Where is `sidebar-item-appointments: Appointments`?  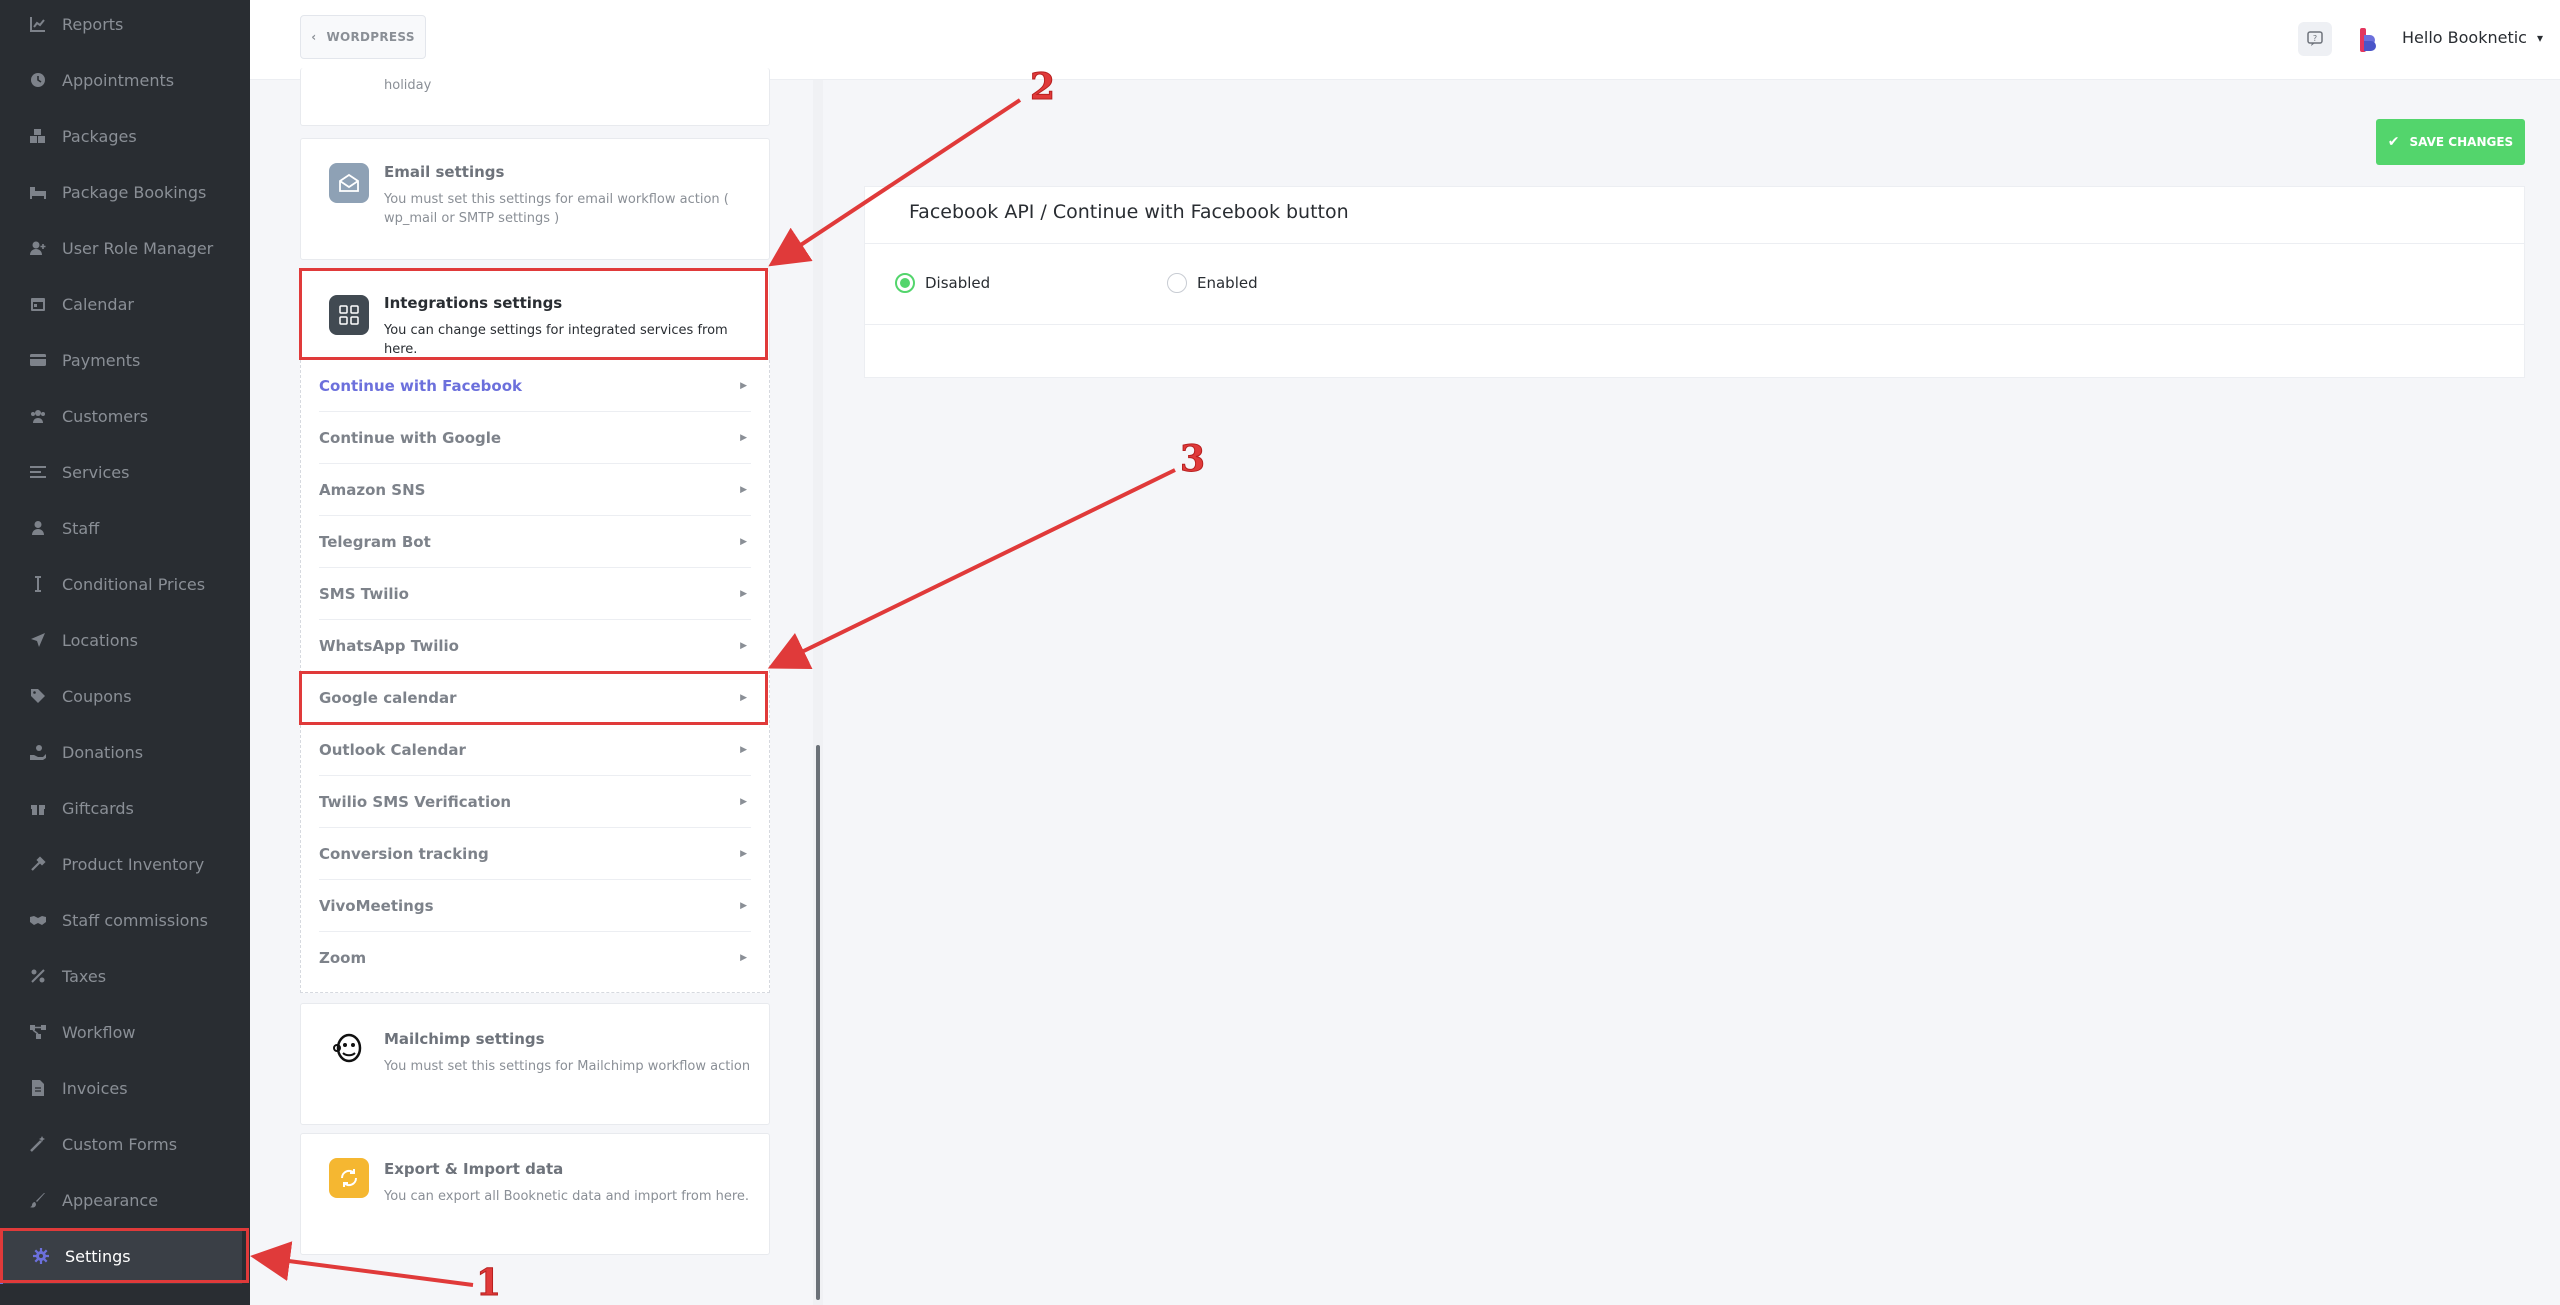
sidebar-item-appointments: Appointments is located at coordinates (121, 80).